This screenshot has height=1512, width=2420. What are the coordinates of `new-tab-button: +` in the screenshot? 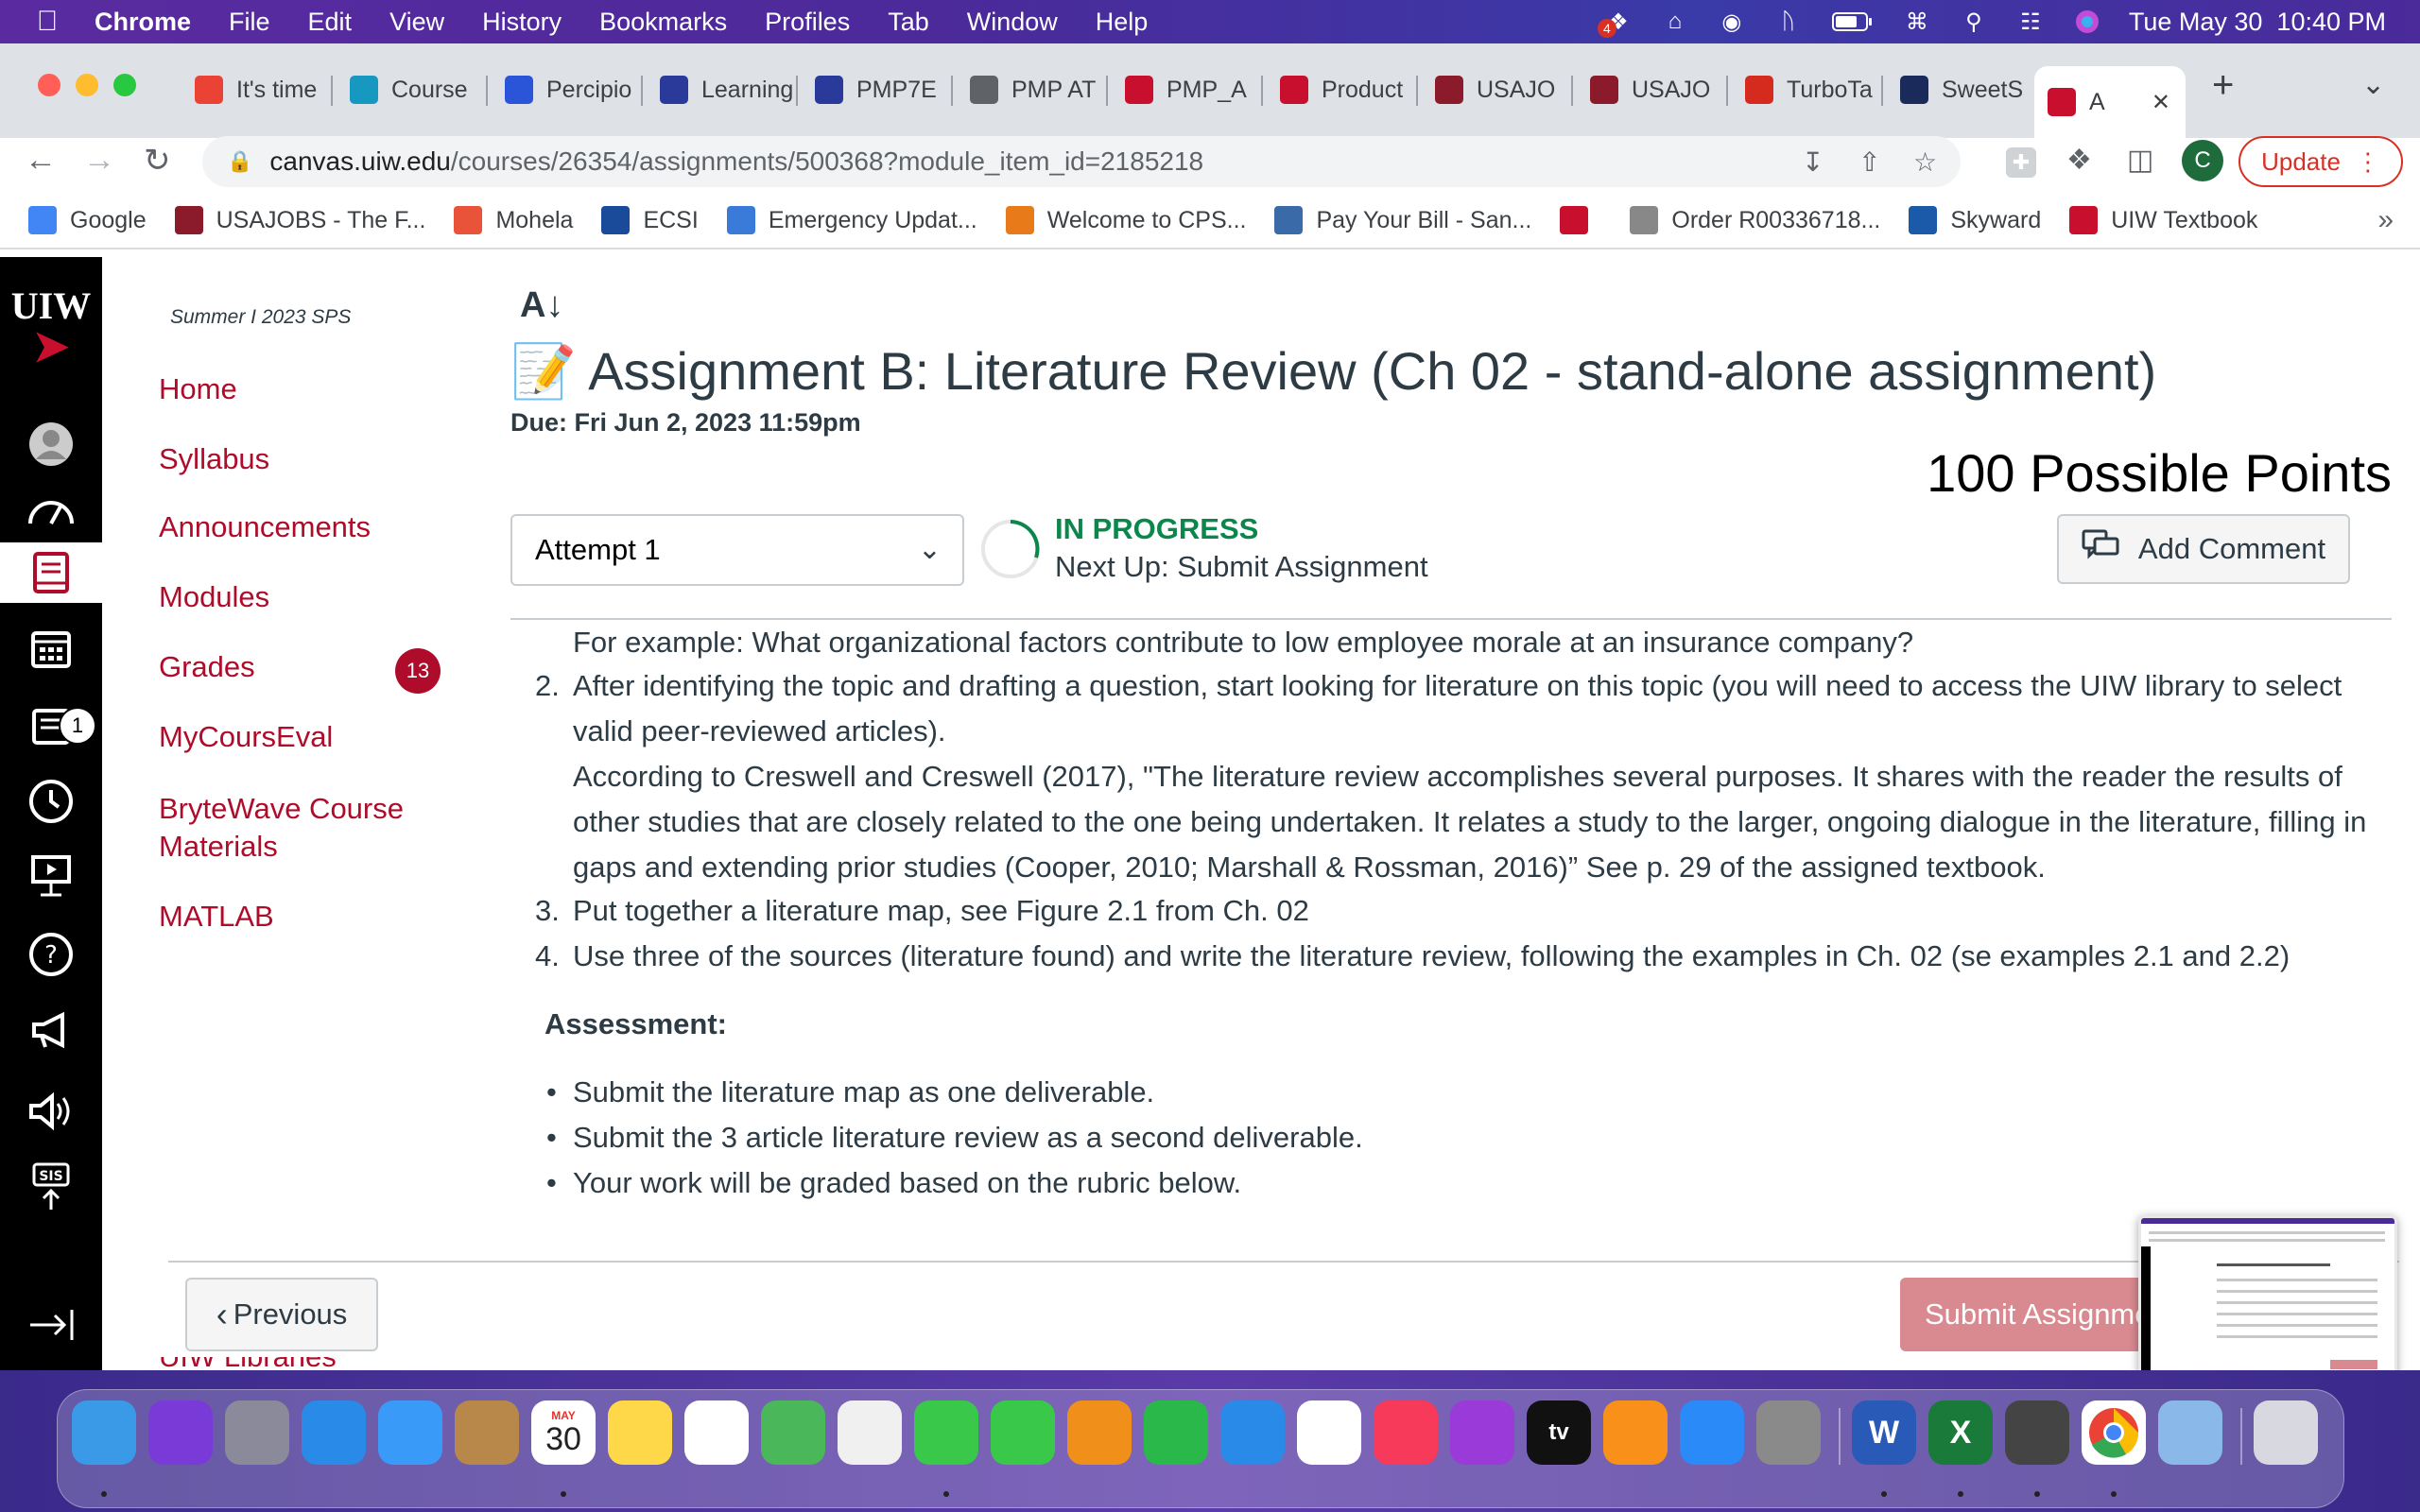 It's located at (2223, 85).